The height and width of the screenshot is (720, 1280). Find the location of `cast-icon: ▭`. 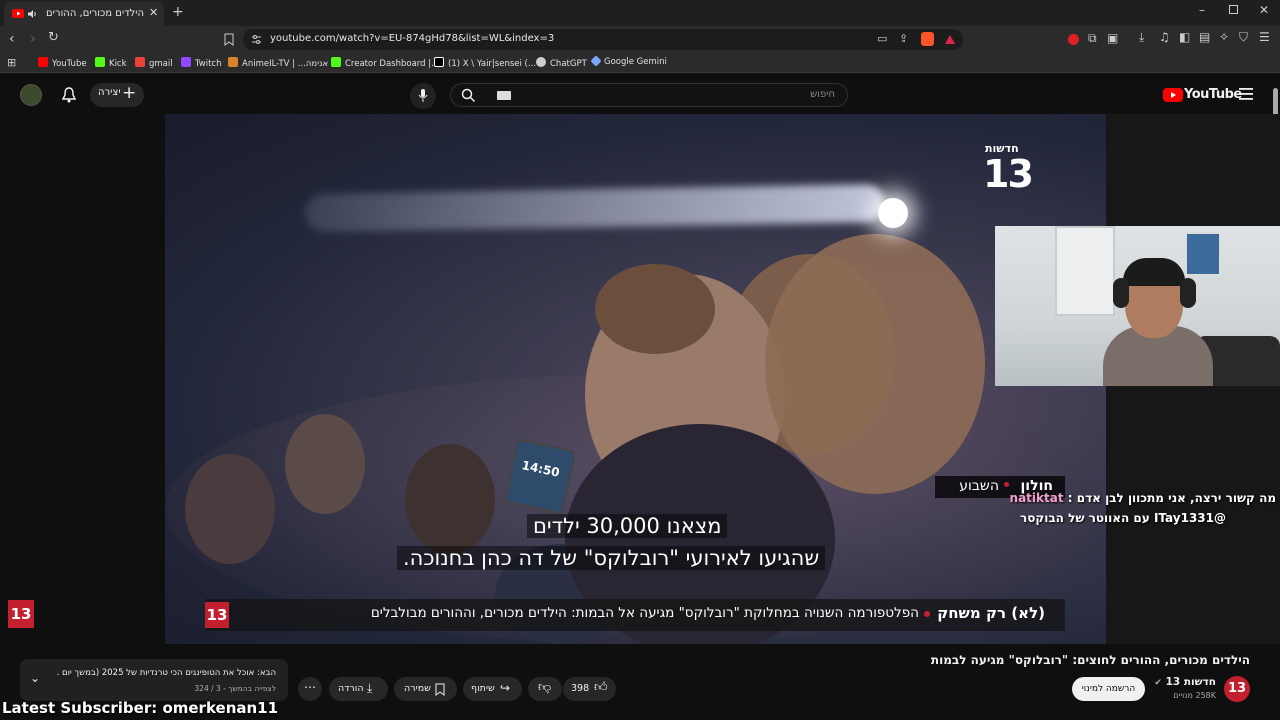

cast-icon: ▭ is located at coordinates (882, 38).